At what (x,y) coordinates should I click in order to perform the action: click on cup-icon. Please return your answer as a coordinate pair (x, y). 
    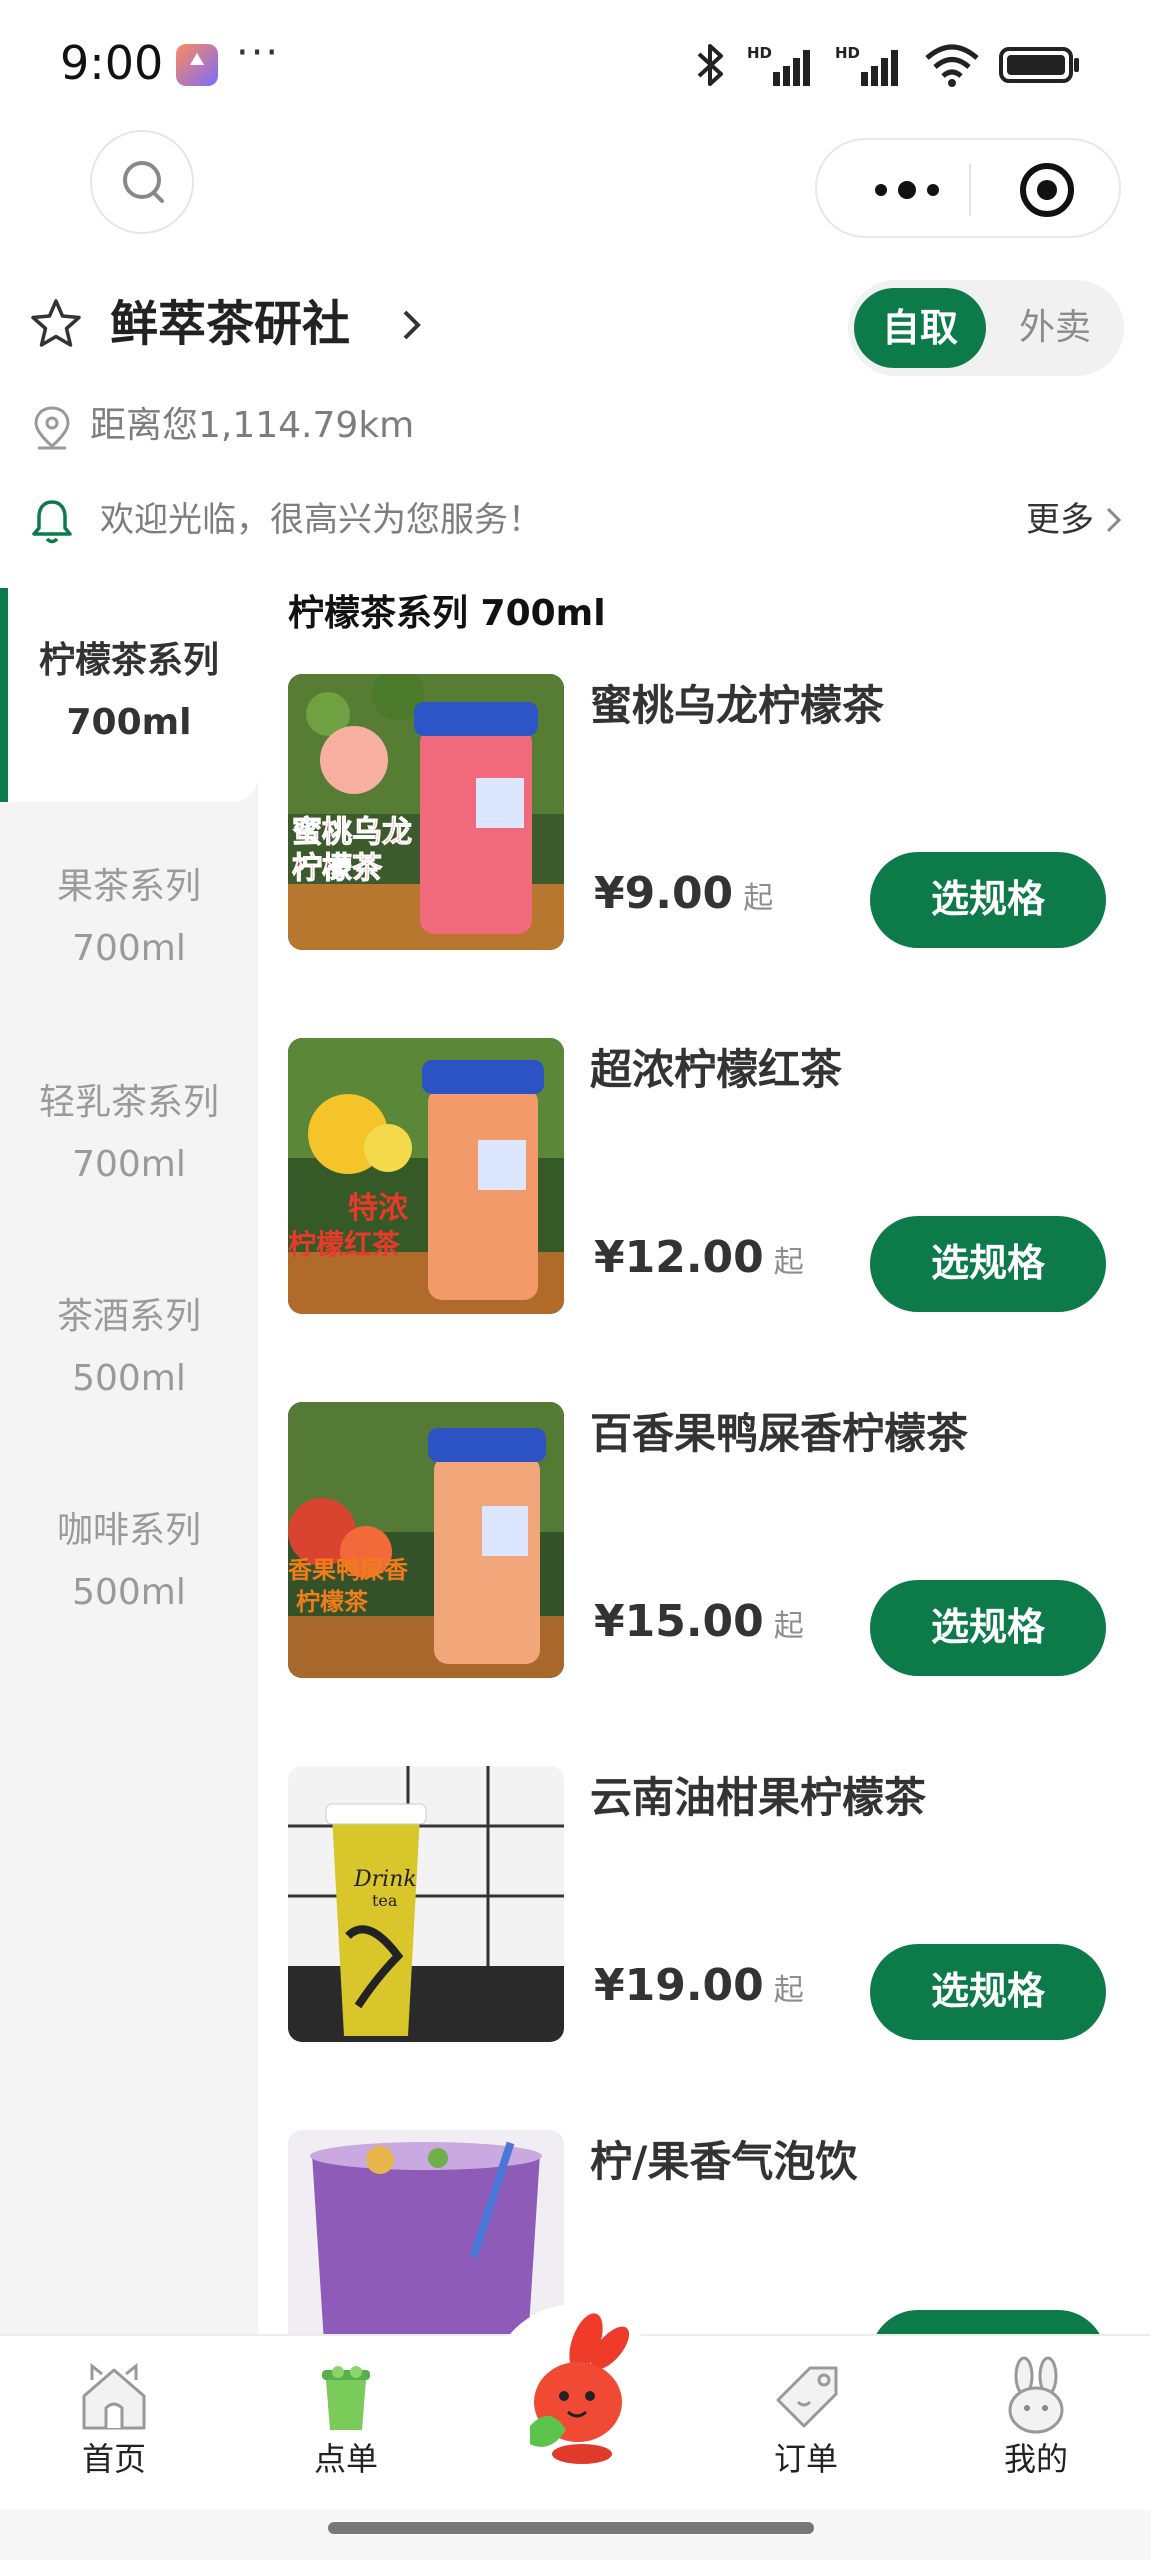
    Looking at the image, I should click on (346, 2398).